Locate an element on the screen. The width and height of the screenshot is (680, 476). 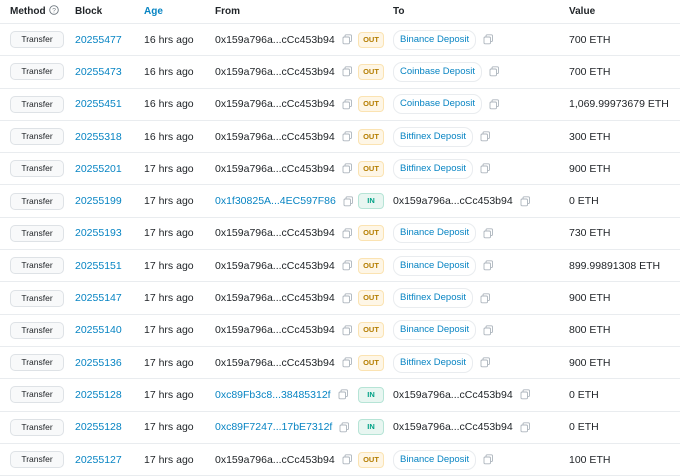
to-cell: Bitfinex Deposit is located at coordinates (442, 168).